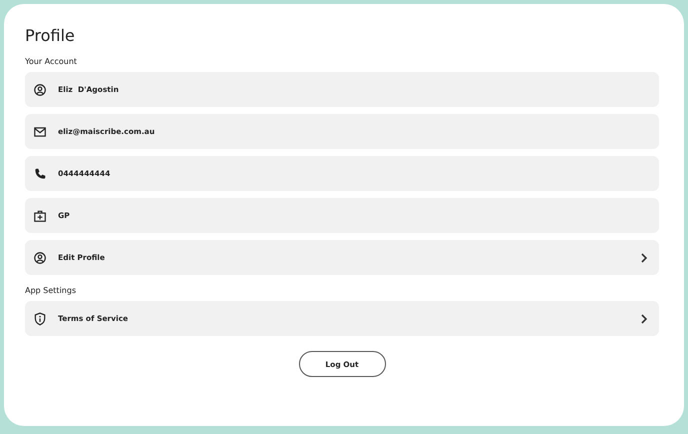 The width and height of the screenshot is (688, 434). I want to click on medical-kit-icon, so click(40, 215).